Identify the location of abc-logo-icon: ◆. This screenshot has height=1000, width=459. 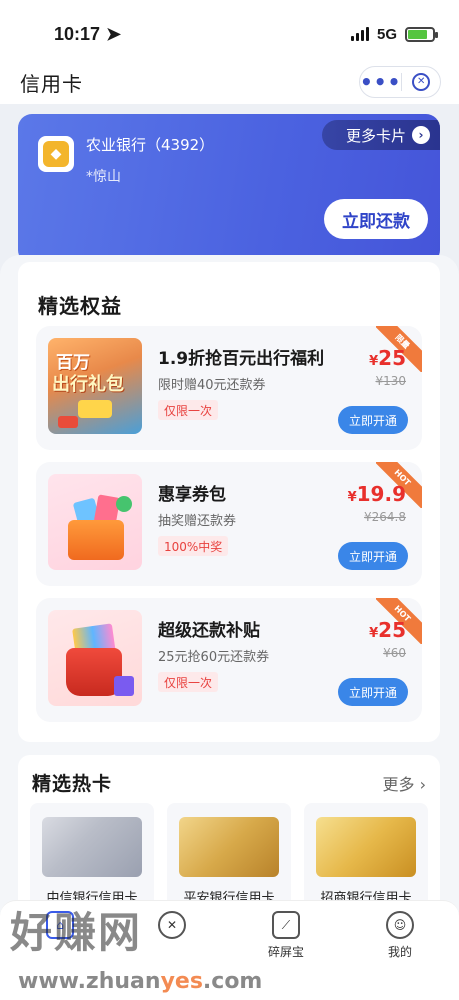
(56, 154).